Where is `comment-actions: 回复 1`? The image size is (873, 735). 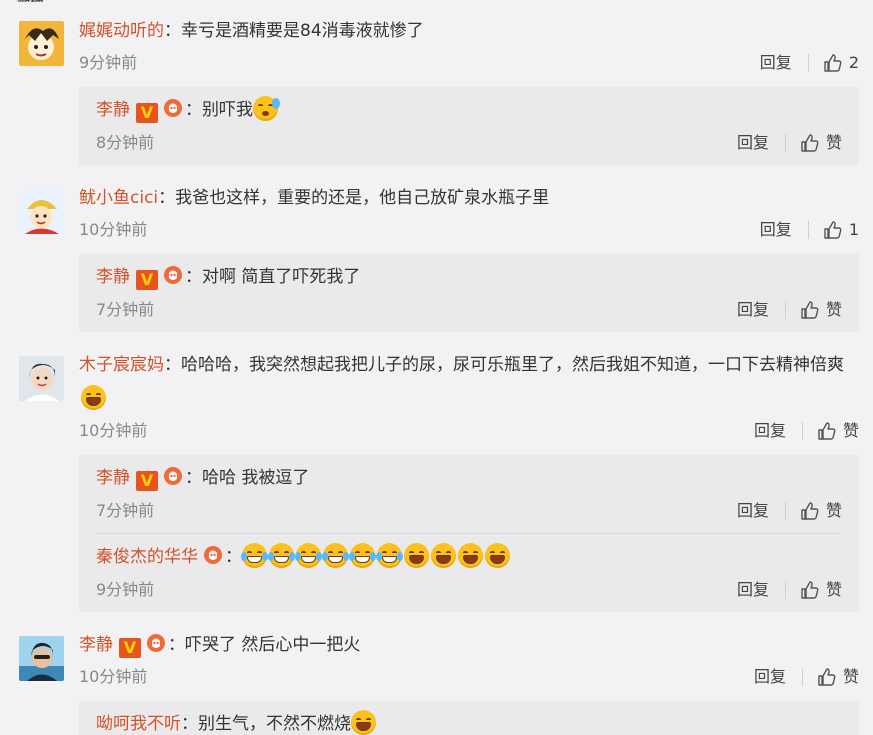 comment-actions: 回复 1 is located at coordinates (809, 230).